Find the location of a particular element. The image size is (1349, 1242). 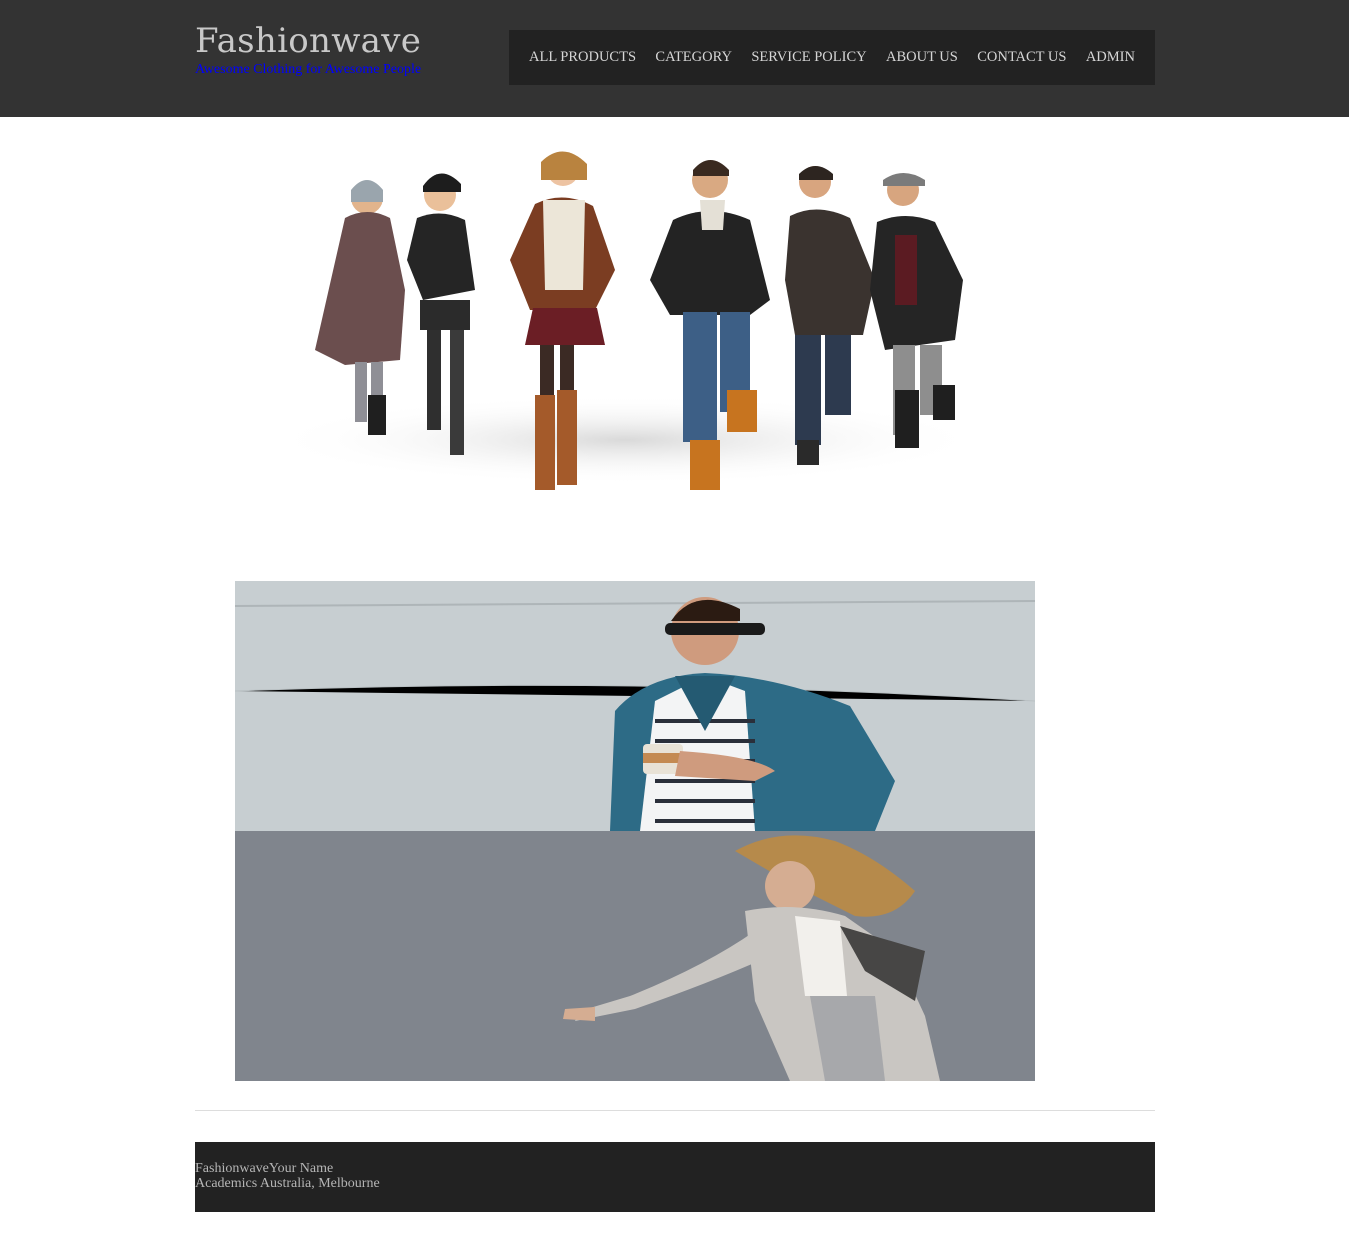

nav-category: CATEGORY is located at coordinates (693, 57).